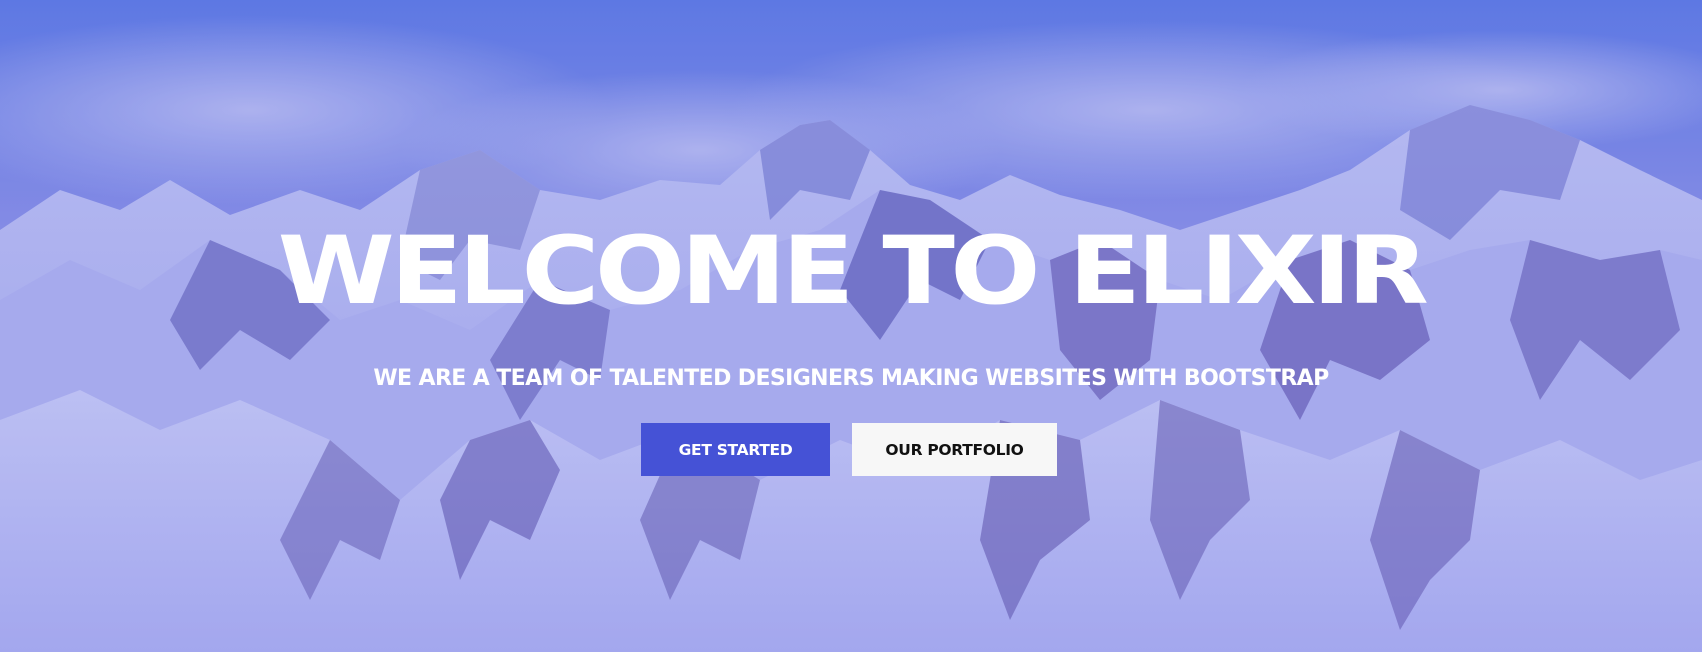 The image size is (1702, 652). Describe the element at coordinates (735, 449) in the screenshot. I see `get-started-button: GET STARTED` at that location.